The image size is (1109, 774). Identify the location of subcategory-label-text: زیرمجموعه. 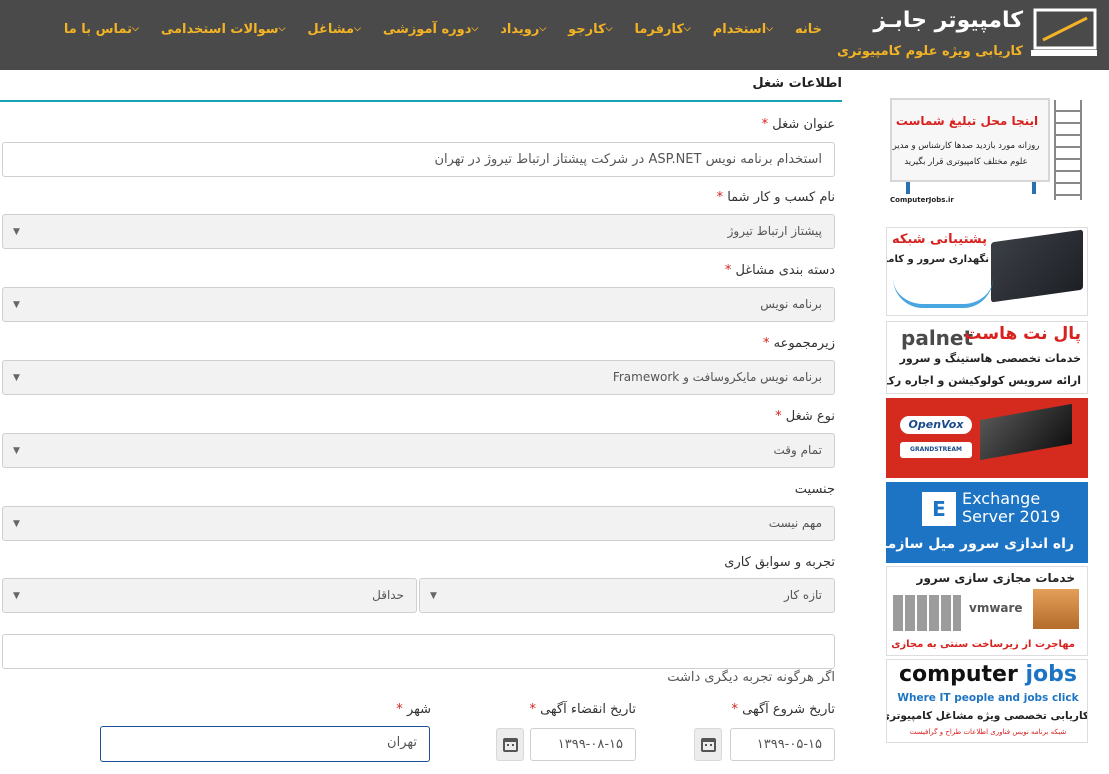
(804, 343).